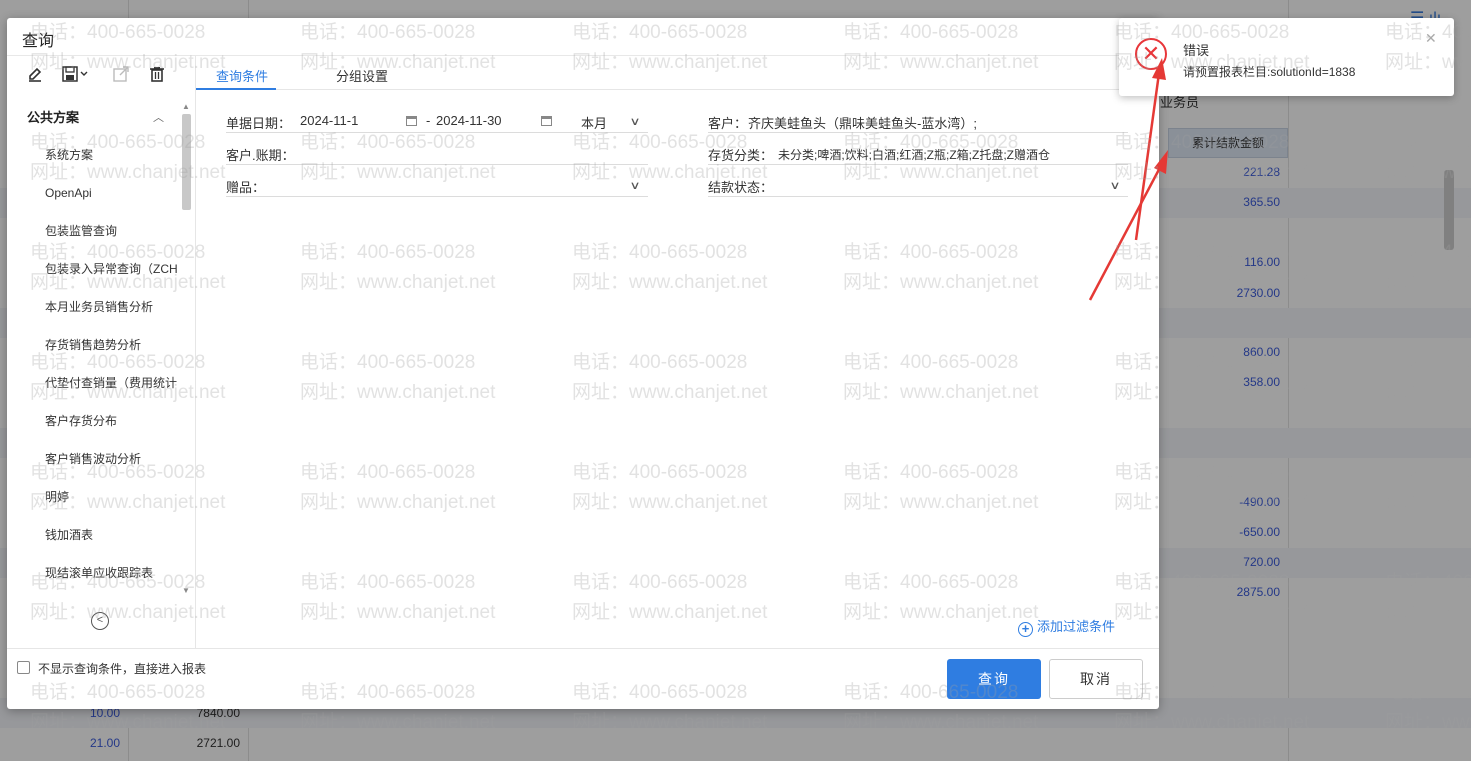 This screenshot has width=1471, height=761. Describe the element at coordinates (437, 186) in the screenshot. I see `gift-select: 赠品： ∨` at that location.